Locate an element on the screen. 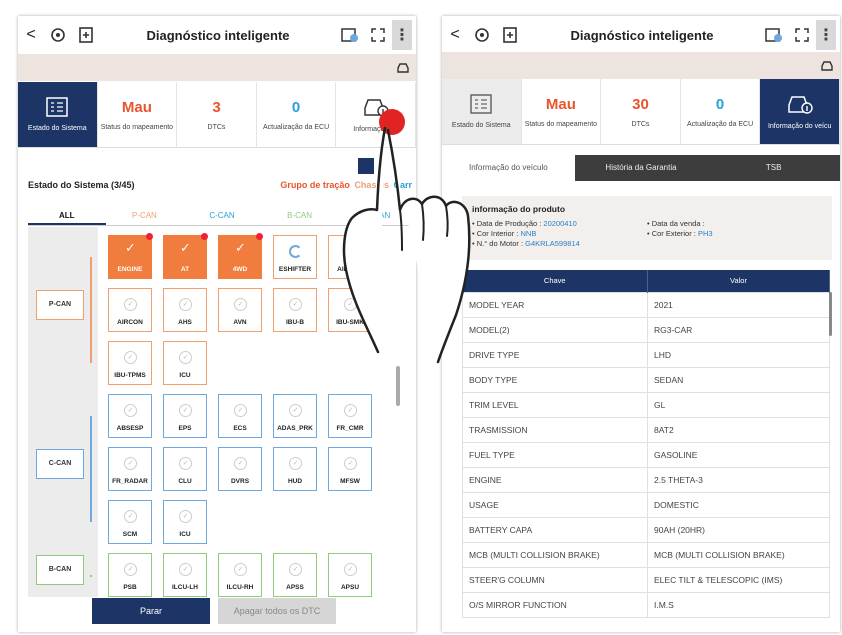  tile-vehicle-info: Informação do is located at coordinates (376, 114).